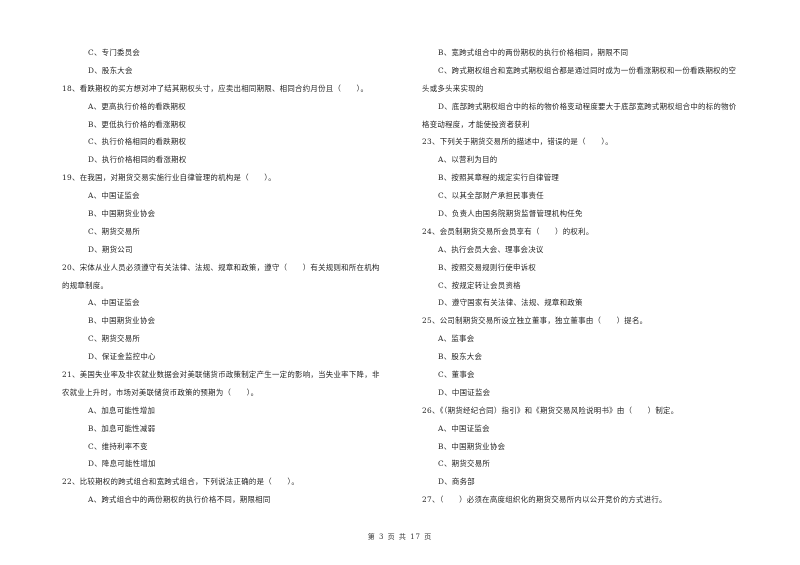  Describe the element at coordinates (587, 70) in the screenshot. I see `answer-option: C、跨式期权组合和宽跨式期权组合都是通过同时成为一份看涨期权和一份看跌期权的空` at that location.